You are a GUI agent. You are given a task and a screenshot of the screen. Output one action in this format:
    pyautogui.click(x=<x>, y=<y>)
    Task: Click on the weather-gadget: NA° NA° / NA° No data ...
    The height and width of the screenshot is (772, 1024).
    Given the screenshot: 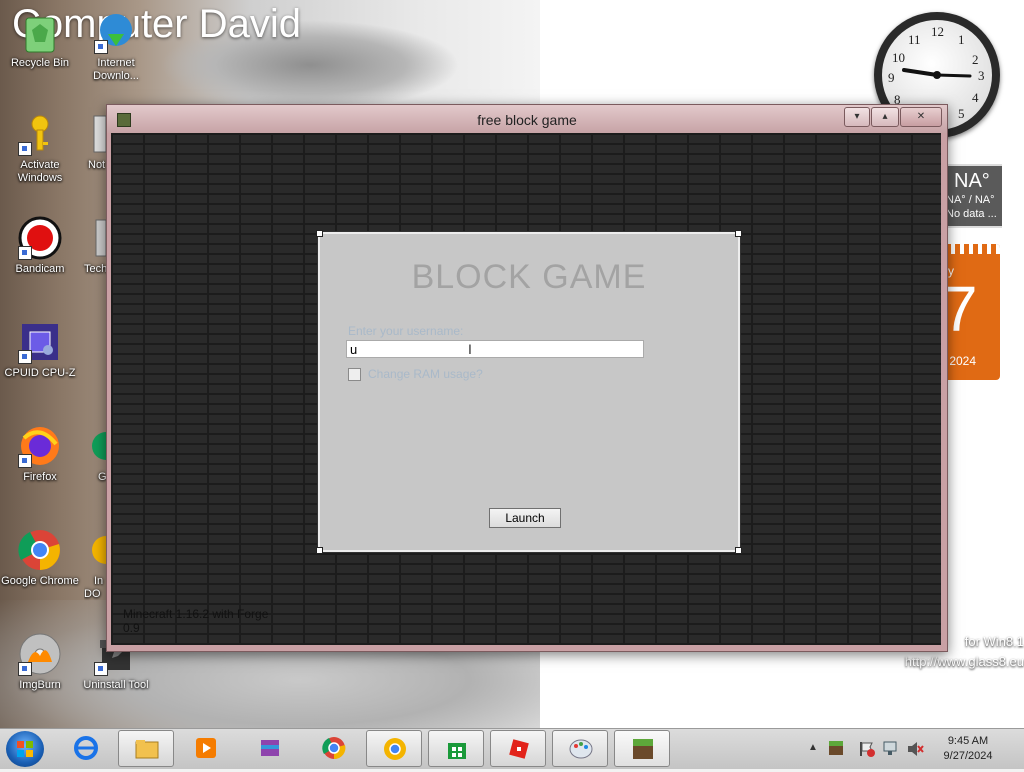 What is the action you would take?
    pyautogui.click(x=972, y=196)
    